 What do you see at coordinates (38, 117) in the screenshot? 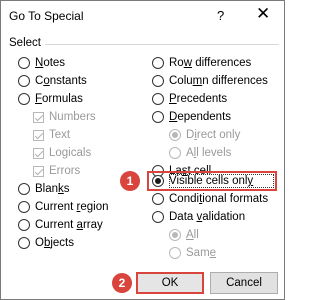
I see `checkbox-numbers` at bounding box center [38, 117].